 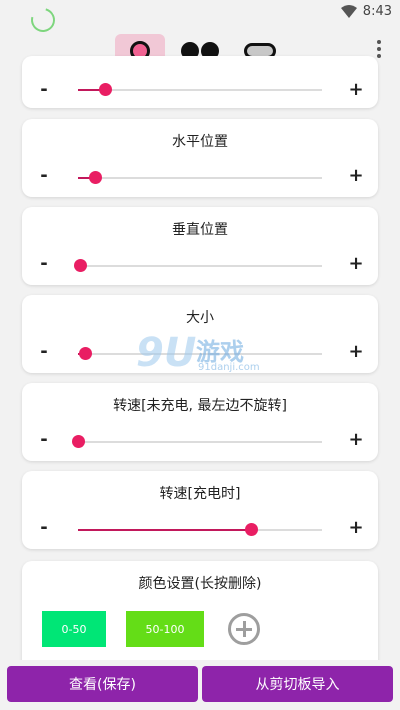 I want to click on card-title: 水平位置, so click(x=200, y=142).